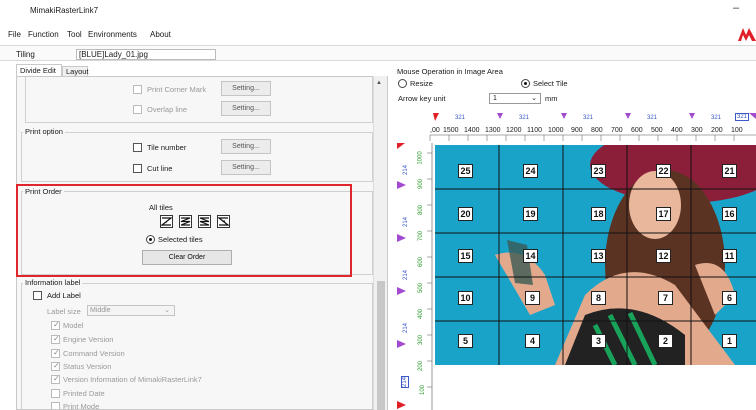 The width and height of the screenshot is (756, 410). Describe the element at coordinates (465, 214) in the screenshot. I see `tile-number-badge: 20` at that location.